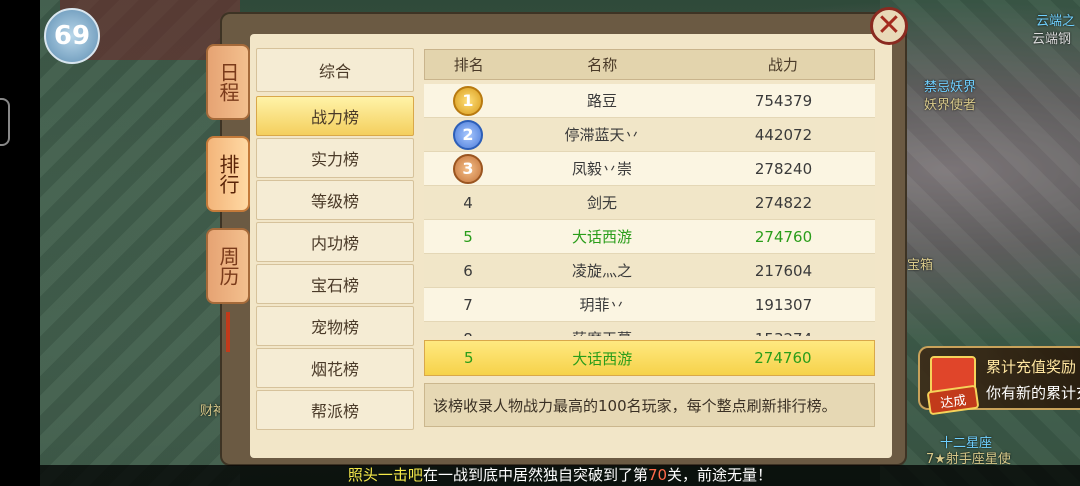  I want to click on announcement-text-a: 在一战到底中居然独自突破到了第, so click(535, 475).